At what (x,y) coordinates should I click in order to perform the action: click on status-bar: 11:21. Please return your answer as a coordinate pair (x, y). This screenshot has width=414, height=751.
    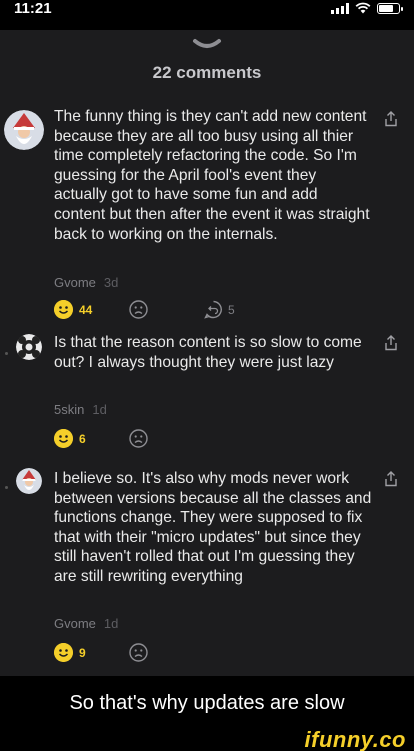
    Looking at the image, I should click on (207, 14).